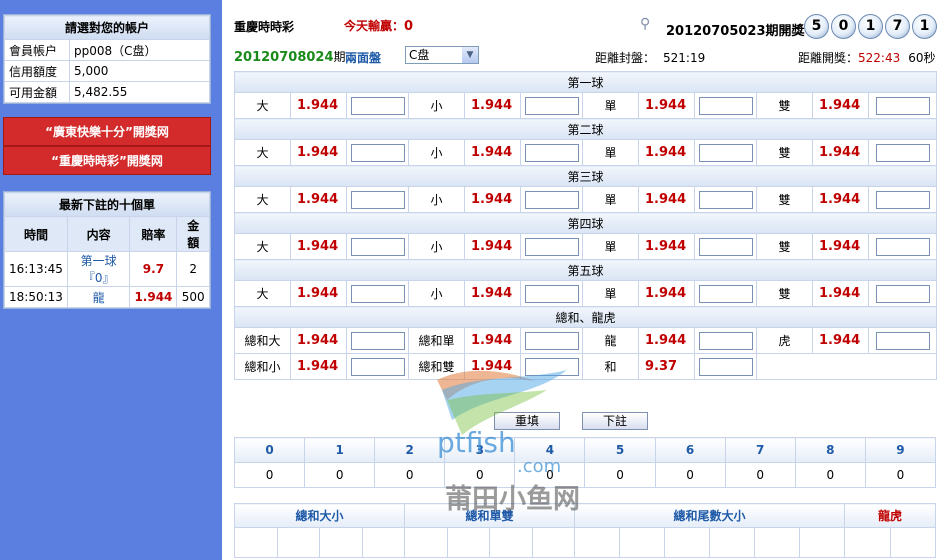  What do you see at coordinates (610, 366) in the screenshot?
I see `bet-label: 和` at bounding box center [610, 366].